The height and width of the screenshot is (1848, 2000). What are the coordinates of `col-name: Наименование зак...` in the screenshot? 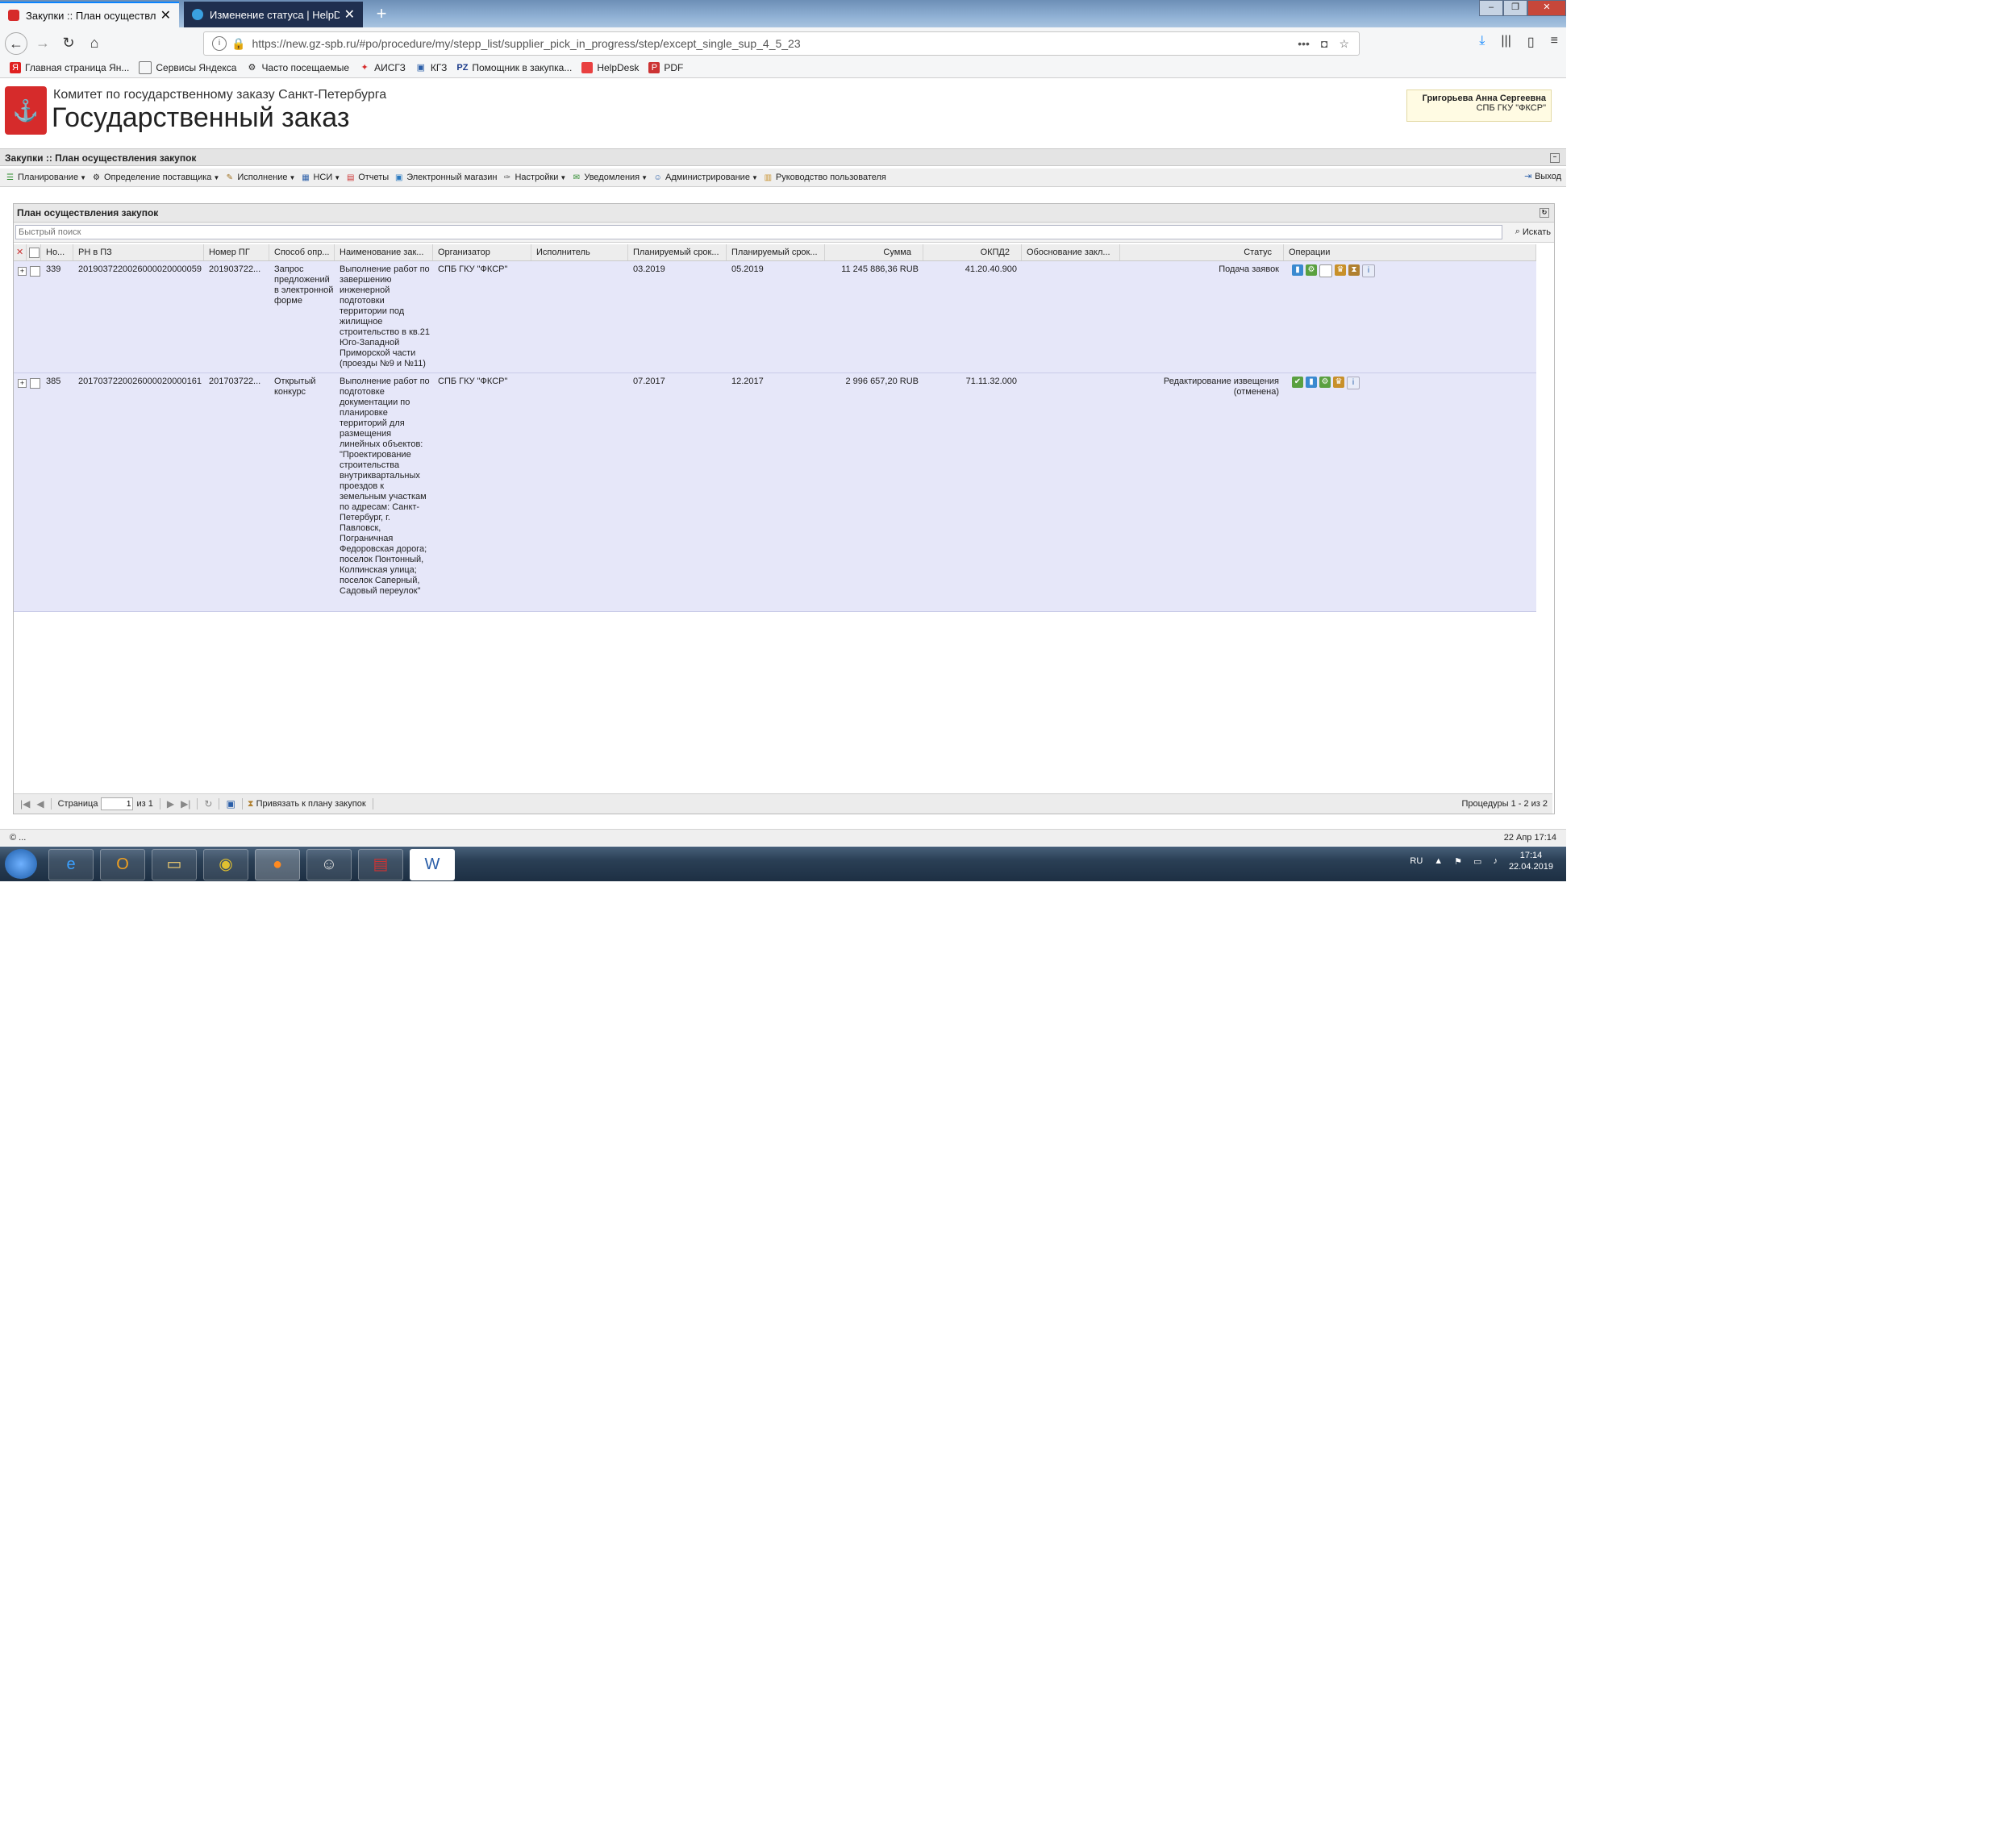 It's located at (384, 252).